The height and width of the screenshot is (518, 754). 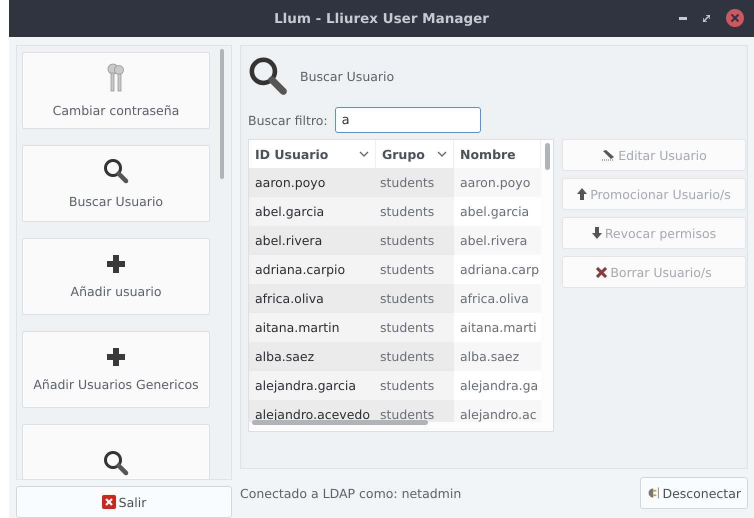 I want to click on maximize-icon, so click(x=706, y=18).